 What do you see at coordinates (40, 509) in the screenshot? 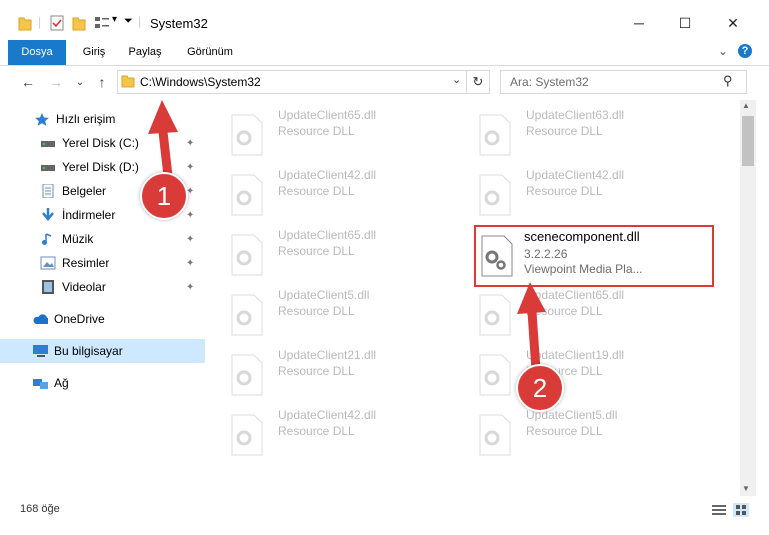
I see `item-count: 168 öğe` at bounding box center [40, 509].